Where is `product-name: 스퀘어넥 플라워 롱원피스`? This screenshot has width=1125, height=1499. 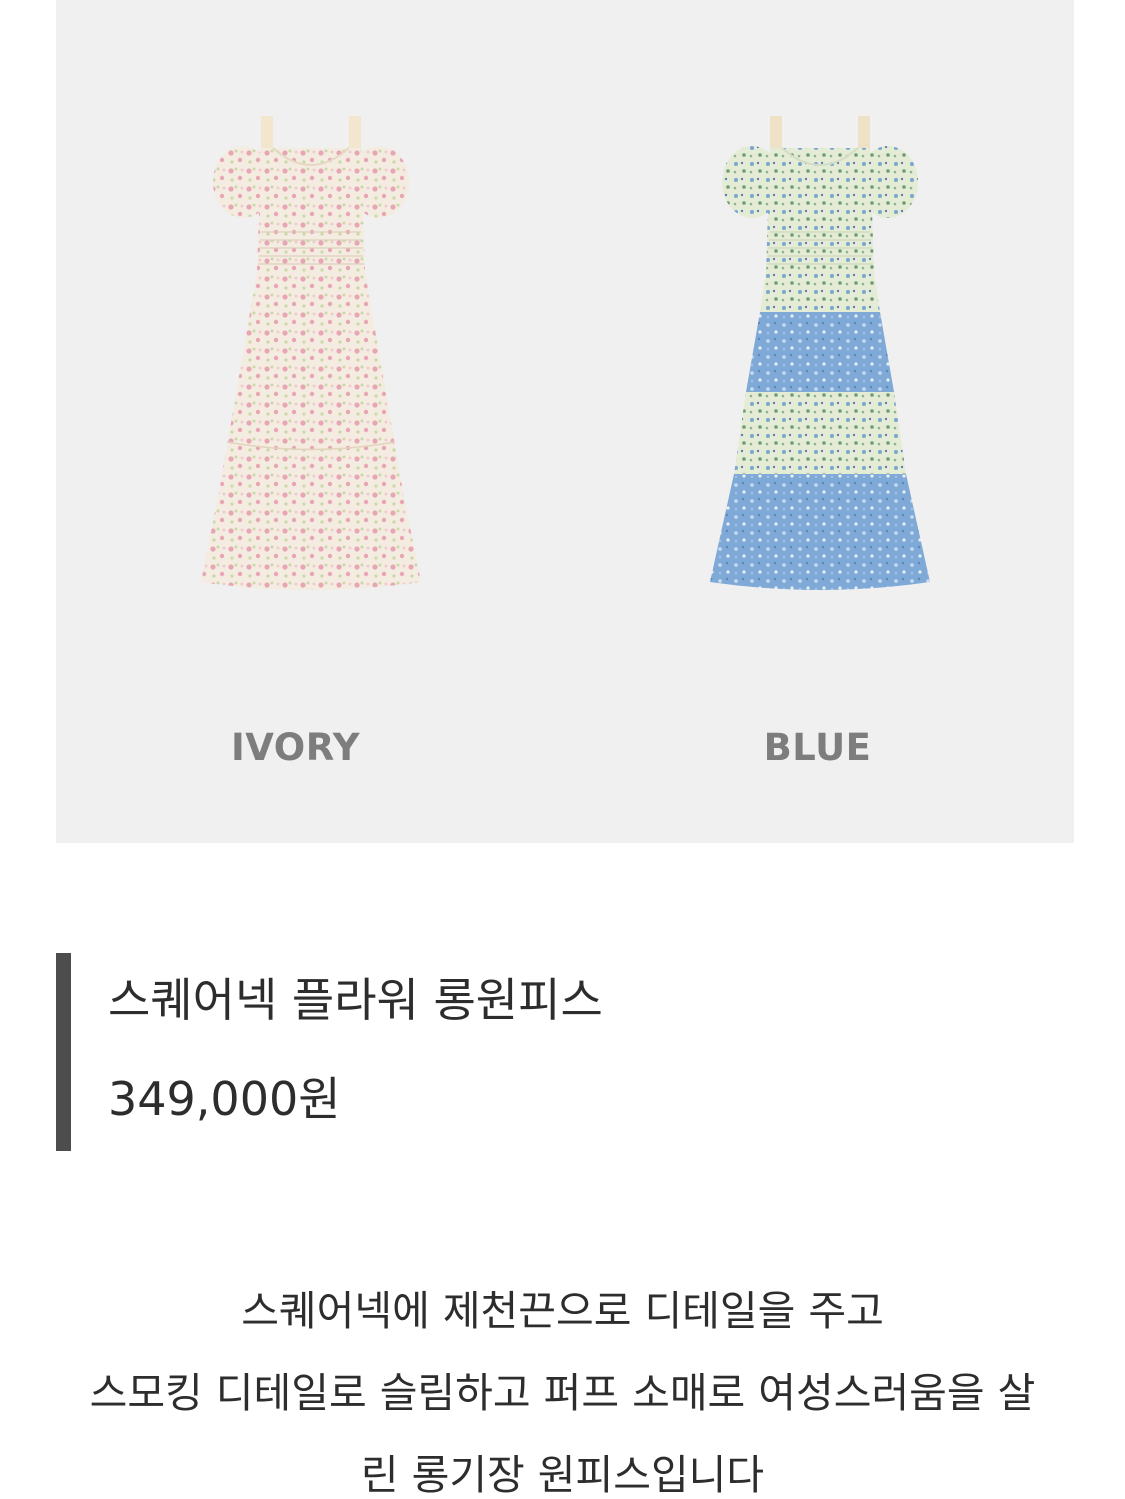
product-name: 스퀘어넥 플라워 롱원피스 is located at coordinates (355, 1000).